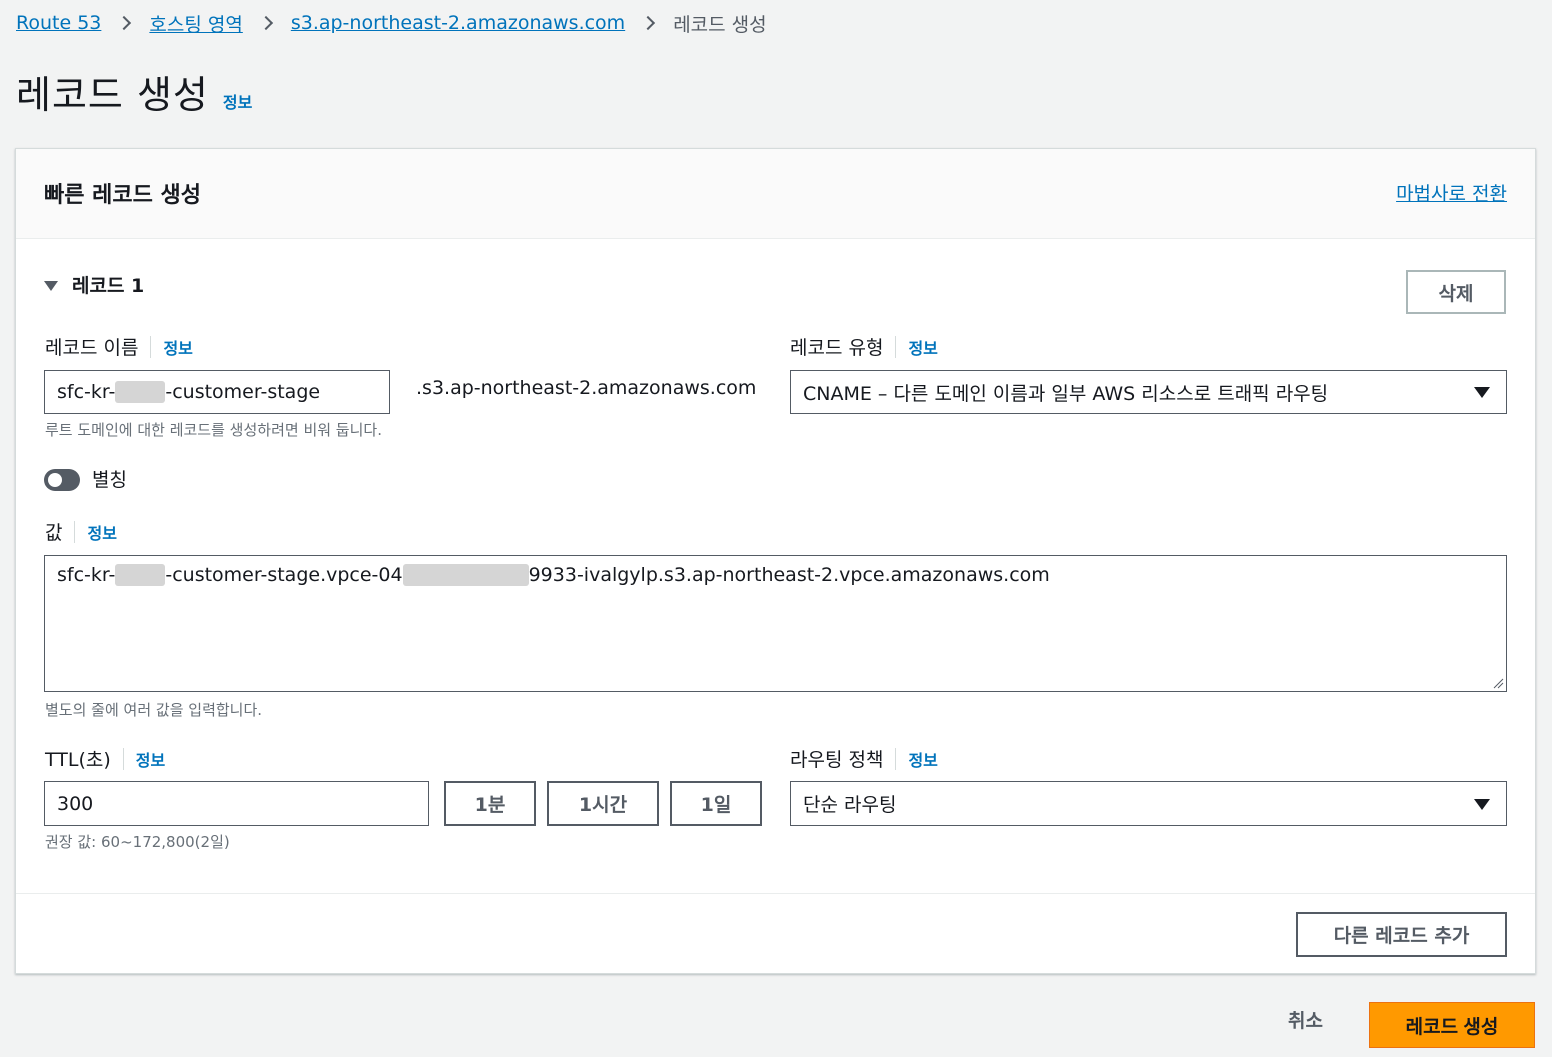  I want to click on breadcrumb-current: 레코드 생성, so click(720, 24).